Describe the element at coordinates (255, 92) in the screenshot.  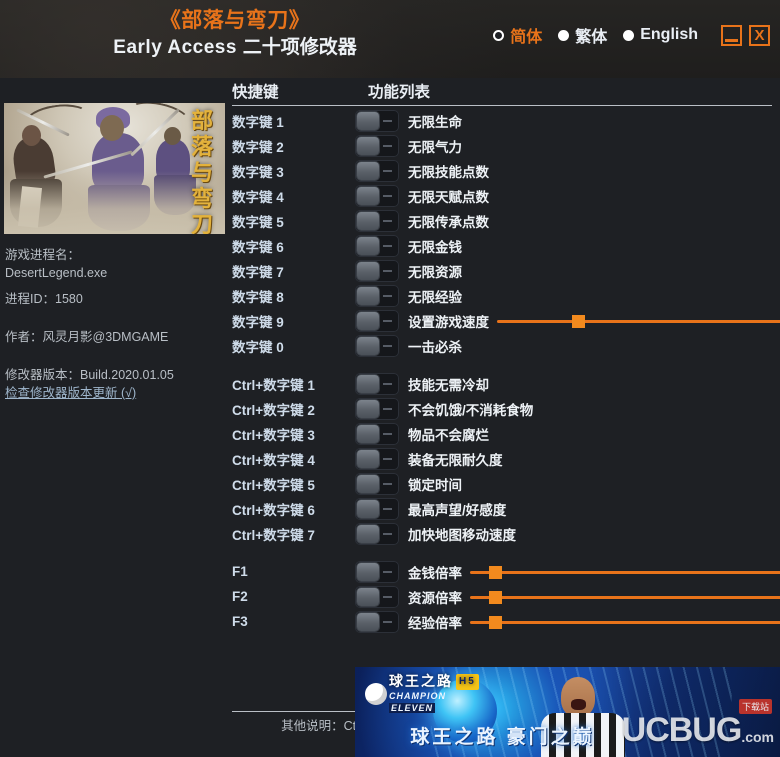
I see `column-header-hotkey: 快捷键` at that location.